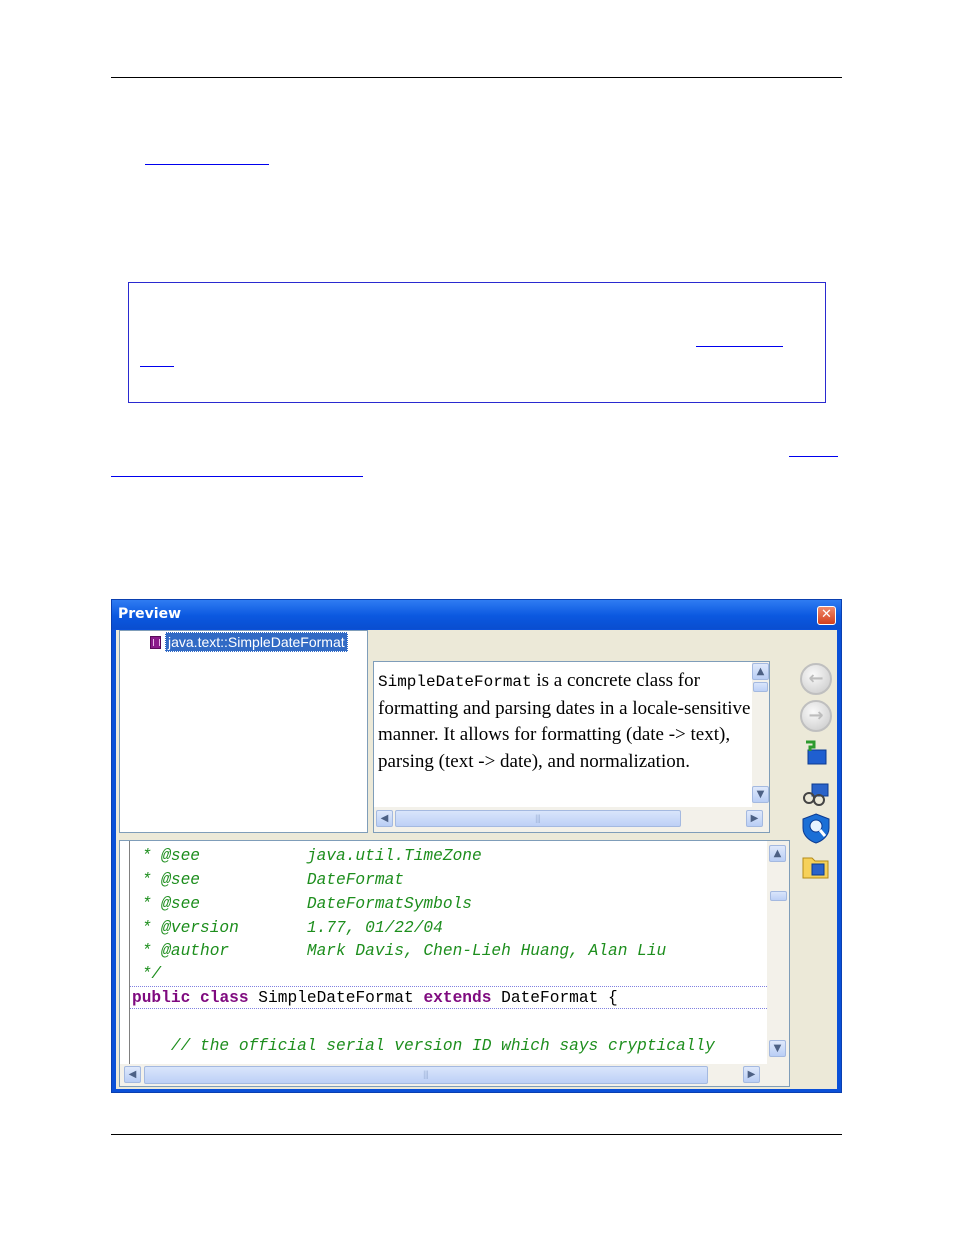  I want to click on open-folder-icon, so click(816, 866).